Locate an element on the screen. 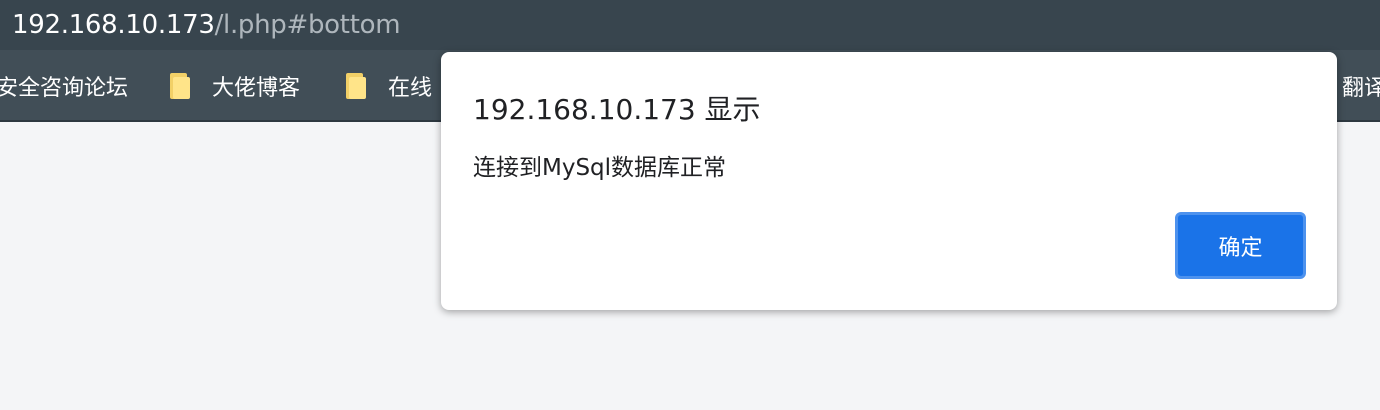  url-path: /l.php#bottom is located at coordinates (307, 25).